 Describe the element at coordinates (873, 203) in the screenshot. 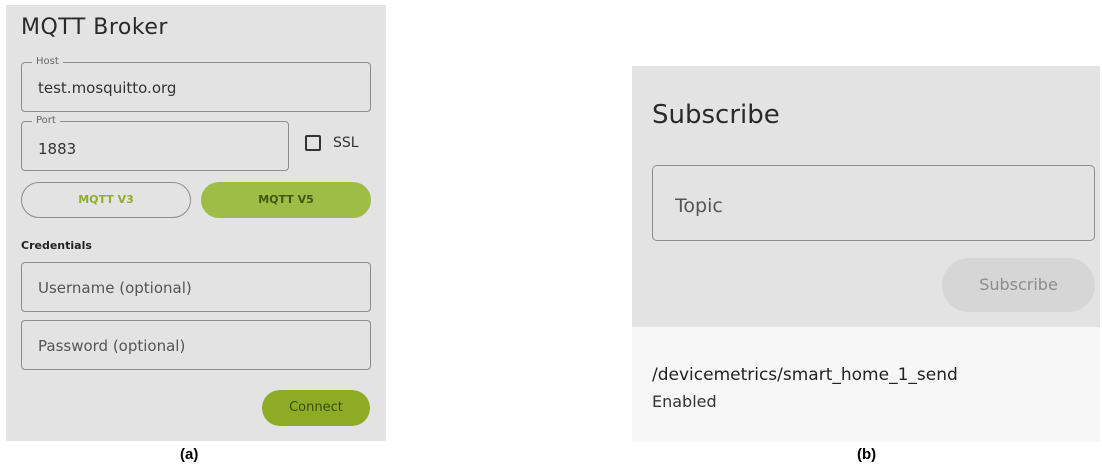

I see `topic-input: Topic` at that location.